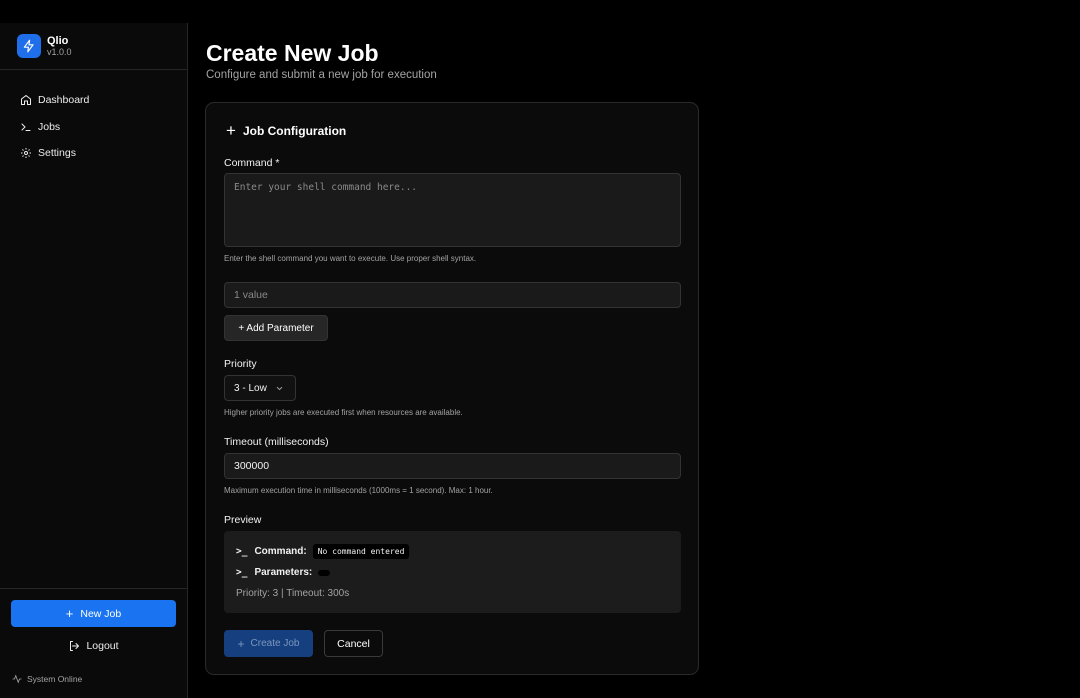  I want to click on sidebar-item-label: Settings, so click(57, 153).